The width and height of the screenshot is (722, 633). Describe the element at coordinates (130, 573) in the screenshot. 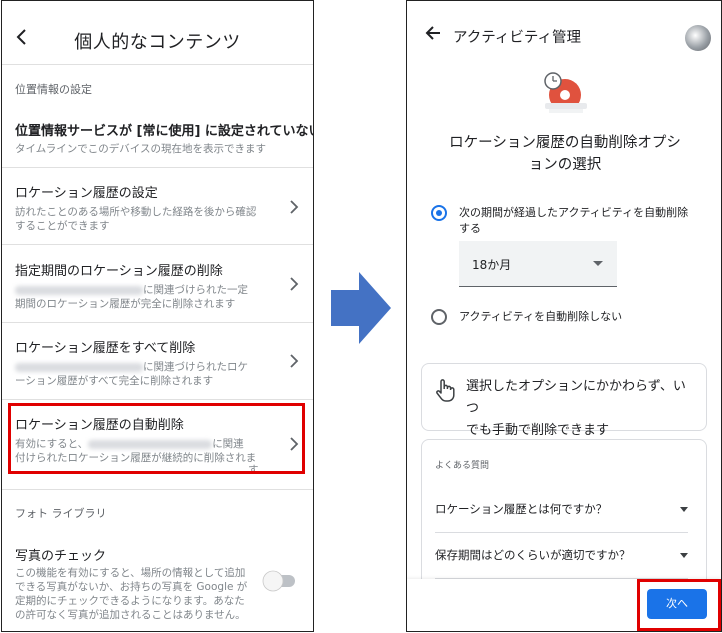

I see `item-subtitle: この機能を有効にすると、場所の情報として追加` at that location.